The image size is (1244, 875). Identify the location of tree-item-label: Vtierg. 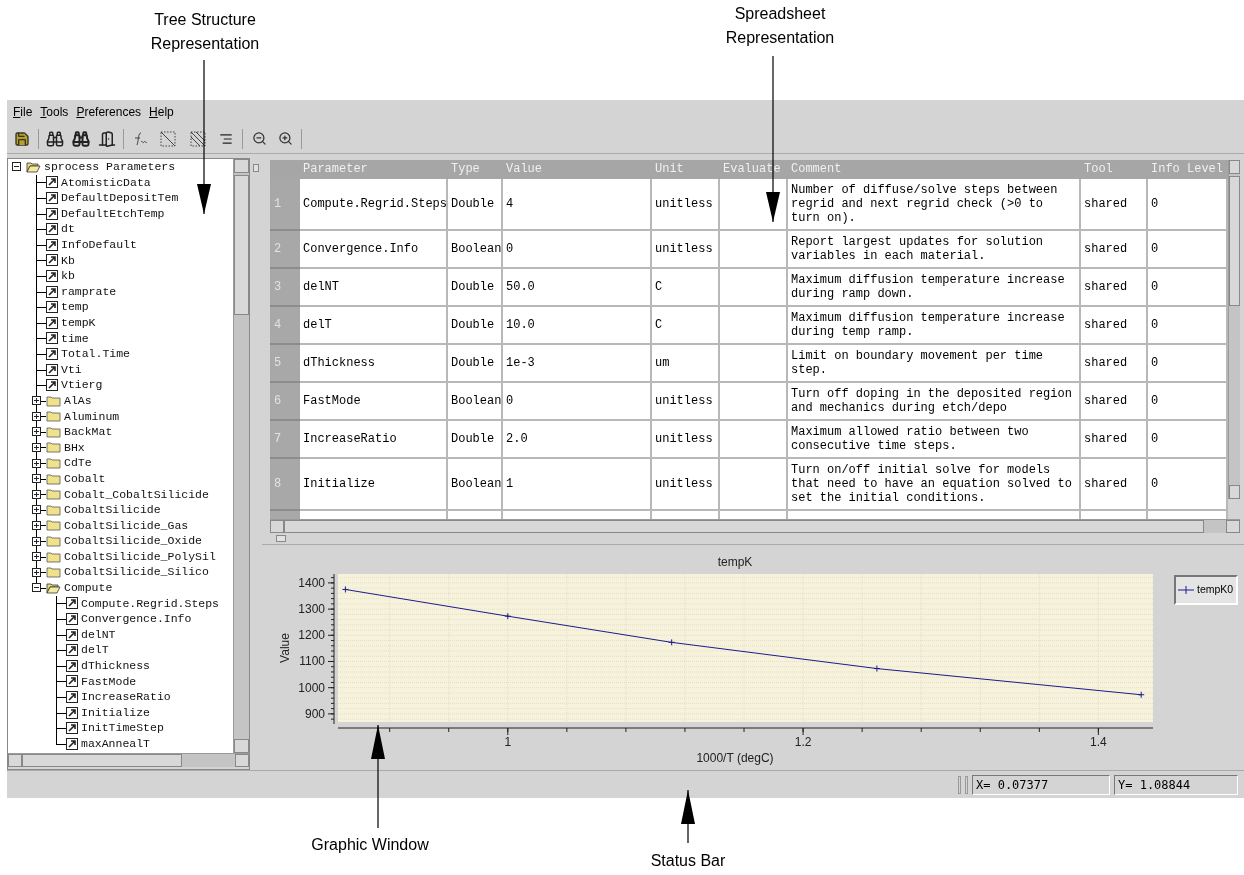
(82, 385).